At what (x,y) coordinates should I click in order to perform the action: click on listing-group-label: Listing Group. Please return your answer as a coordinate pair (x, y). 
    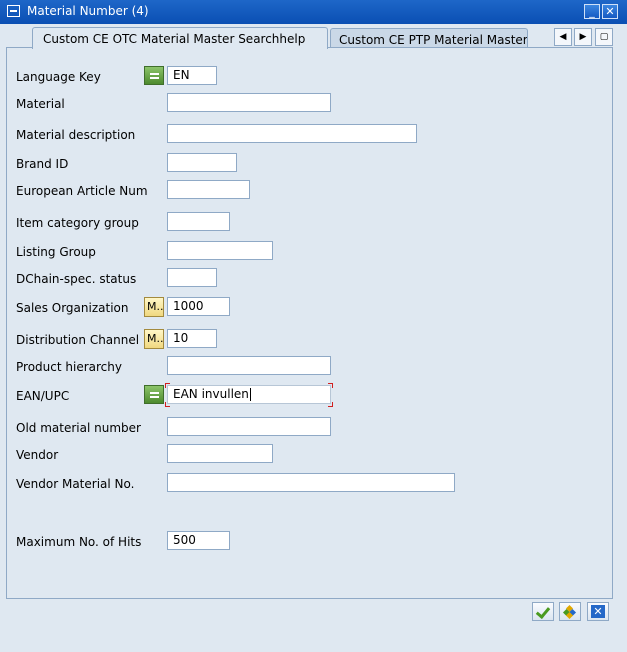
    Looking at the image, I should click on (56, 252).